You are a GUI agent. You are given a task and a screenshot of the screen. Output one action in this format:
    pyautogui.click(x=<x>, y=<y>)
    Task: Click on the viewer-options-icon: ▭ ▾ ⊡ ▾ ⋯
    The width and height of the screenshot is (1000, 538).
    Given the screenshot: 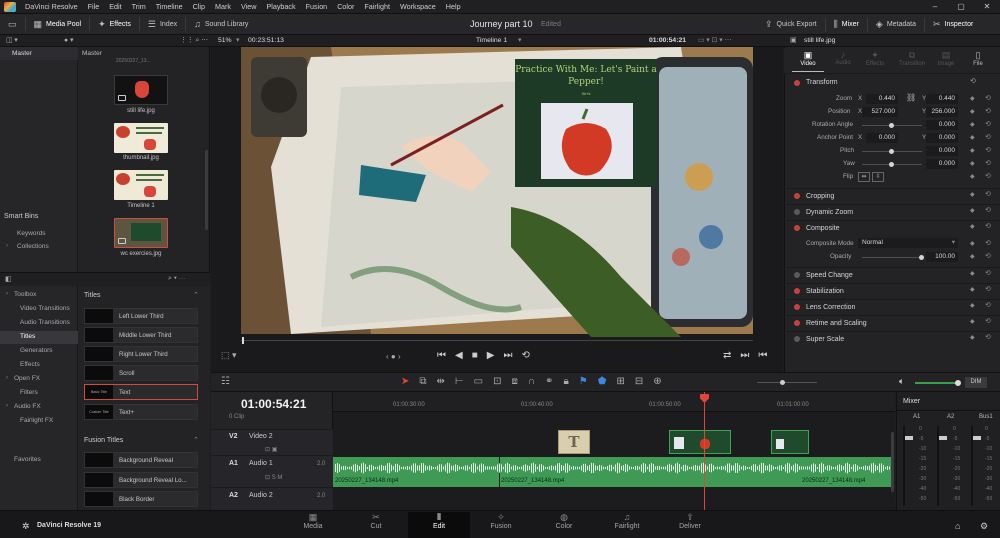 What is the action you would take?
    pyautogui.click(x=714, y=41)
    